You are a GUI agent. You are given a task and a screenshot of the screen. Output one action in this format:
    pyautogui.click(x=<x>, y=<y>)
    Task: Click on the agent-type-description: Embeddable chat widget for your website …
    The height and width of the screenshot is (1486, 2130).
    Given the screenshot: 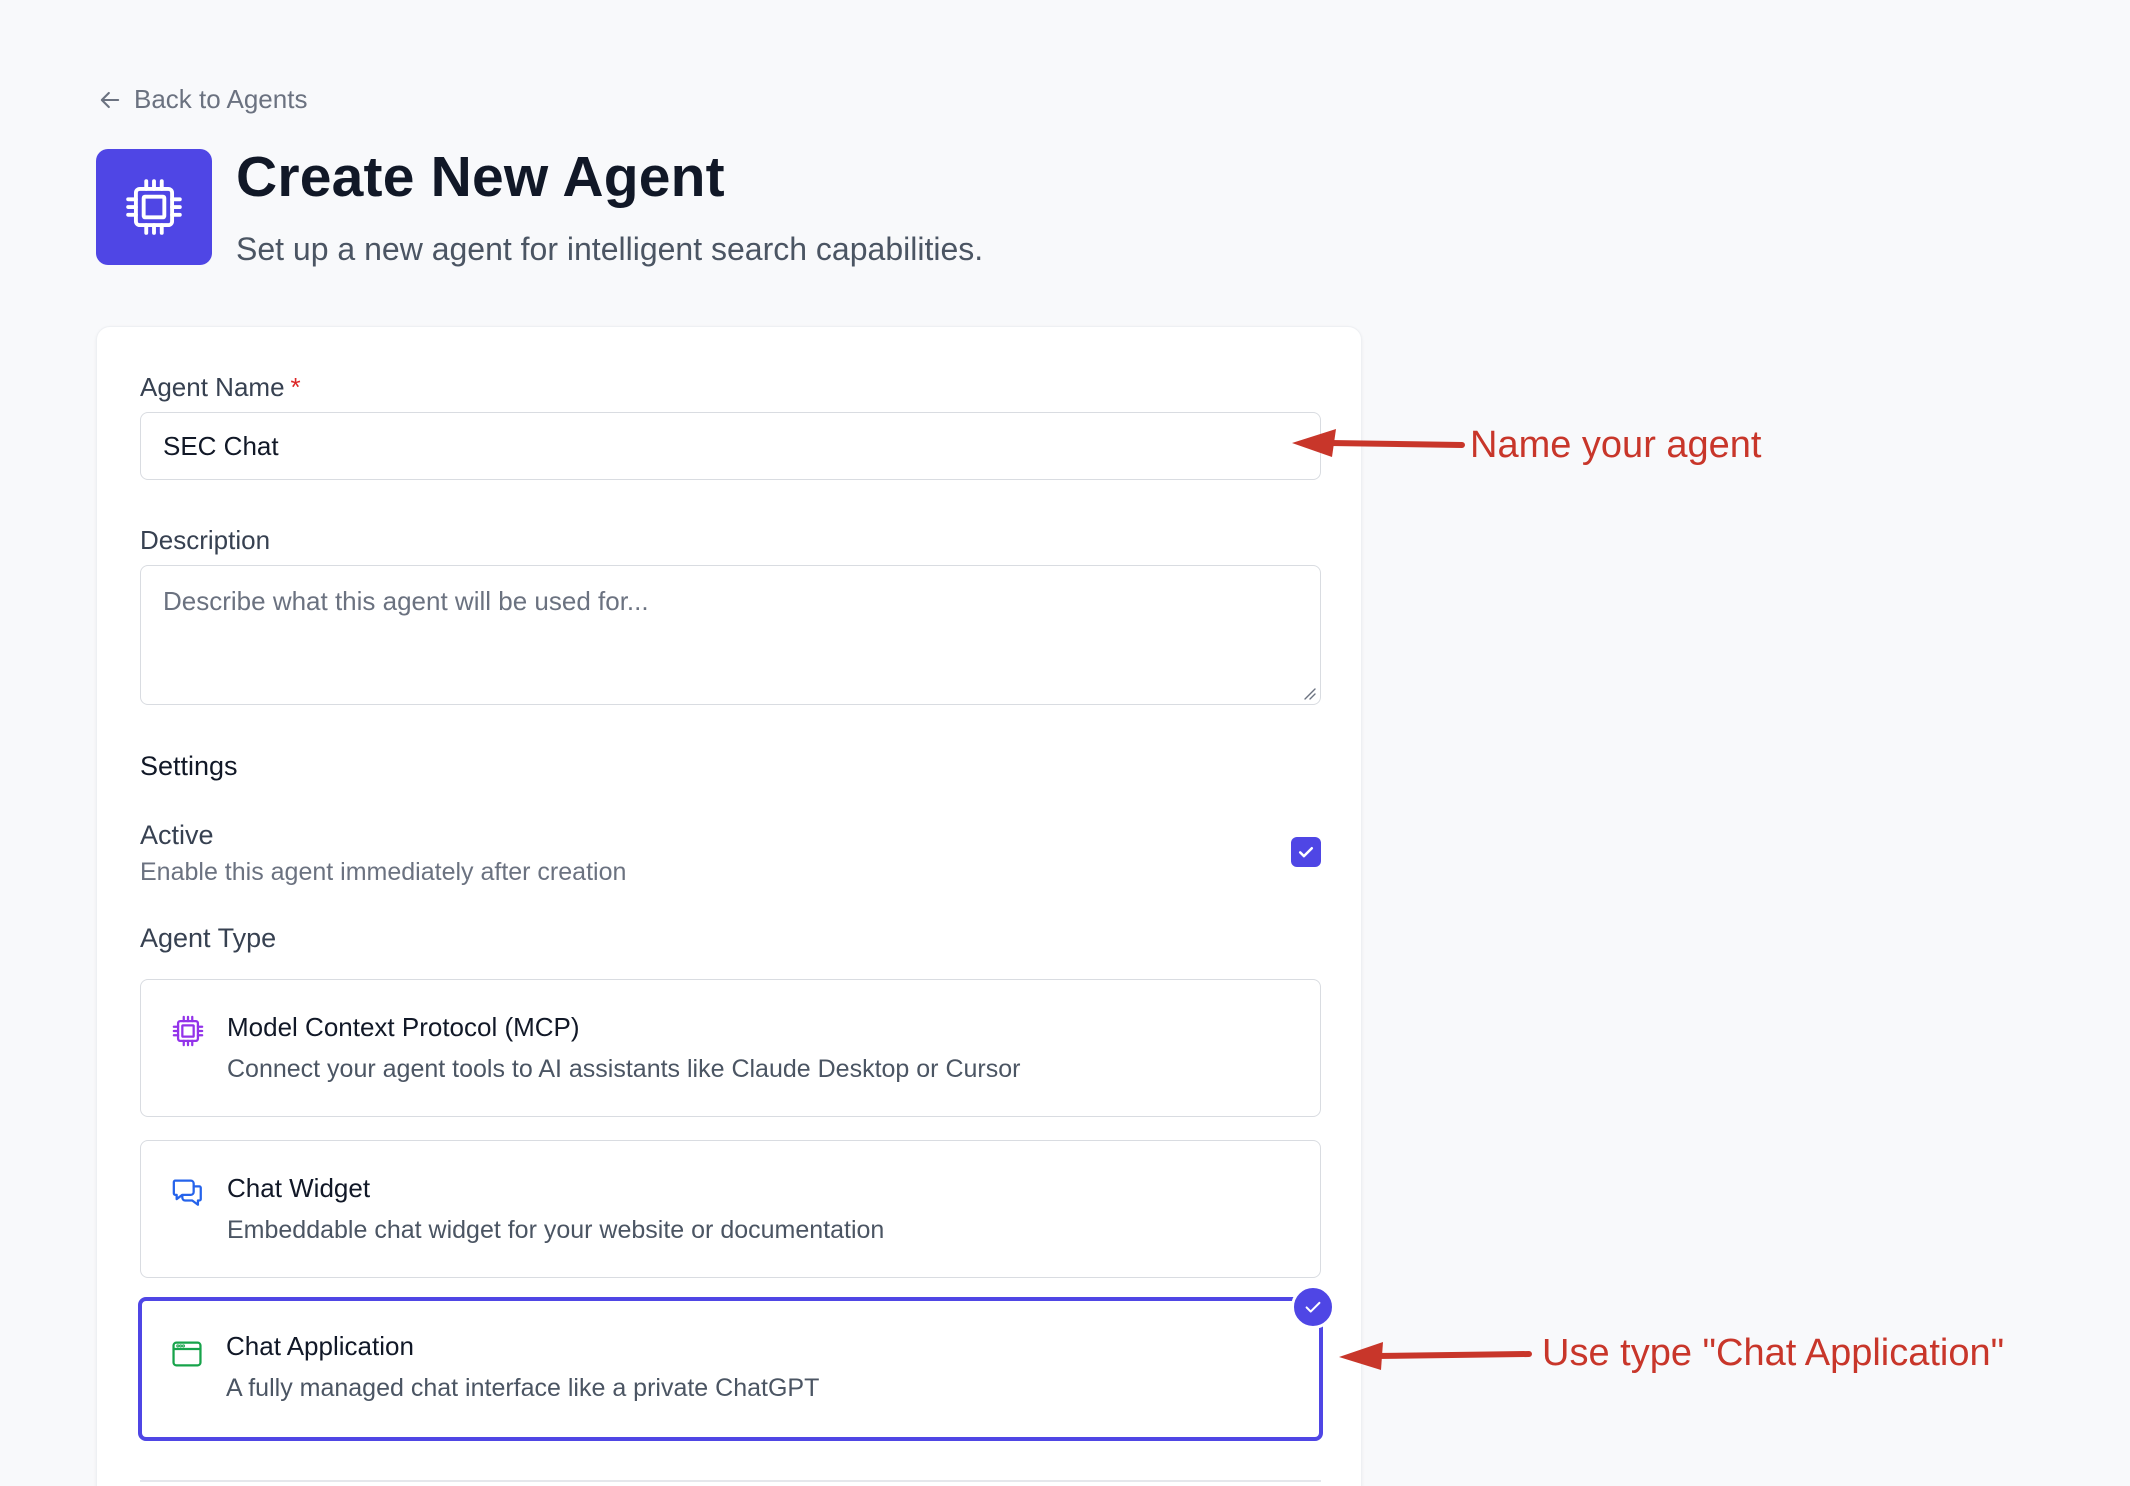 What is the action you would take?
    pyautogui.click(x=556, y=1230)
    